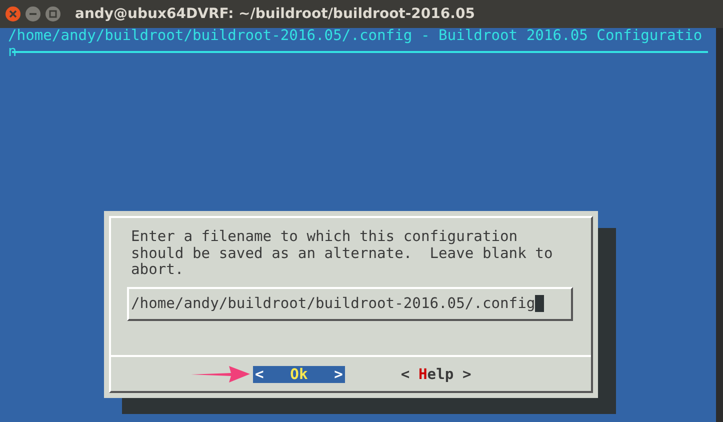  Describe the element at coordinates (33, 14) in the screenshot. I see `minimize-icon` at that location.